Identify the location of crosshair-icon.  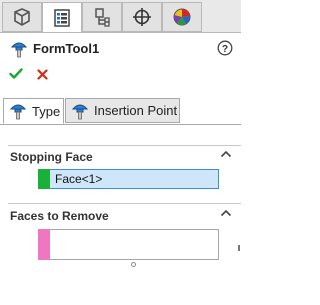
(142, 17).